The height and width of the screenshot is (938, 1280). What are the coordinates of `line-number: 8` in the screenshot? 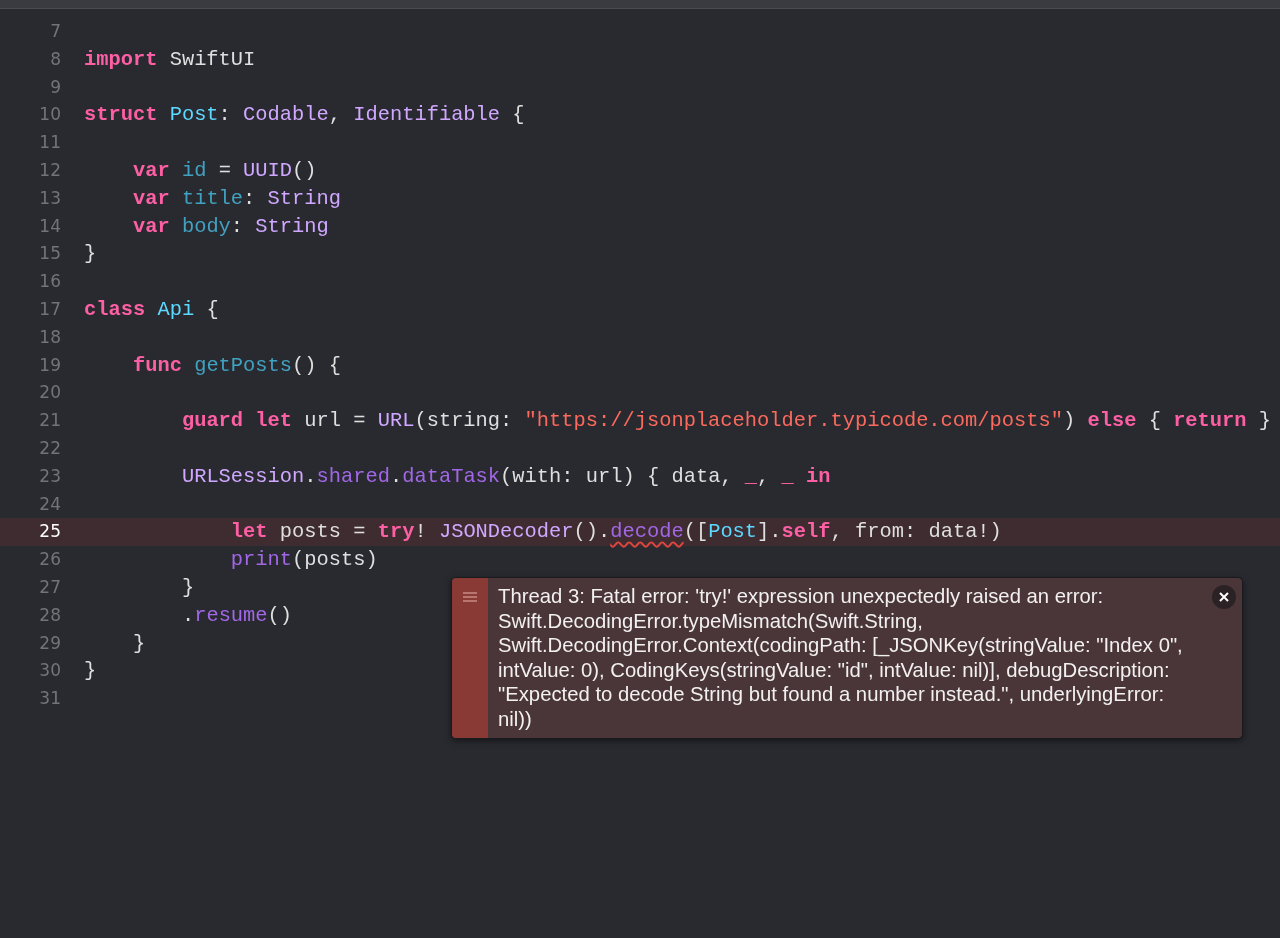 It's located at (55, 59).